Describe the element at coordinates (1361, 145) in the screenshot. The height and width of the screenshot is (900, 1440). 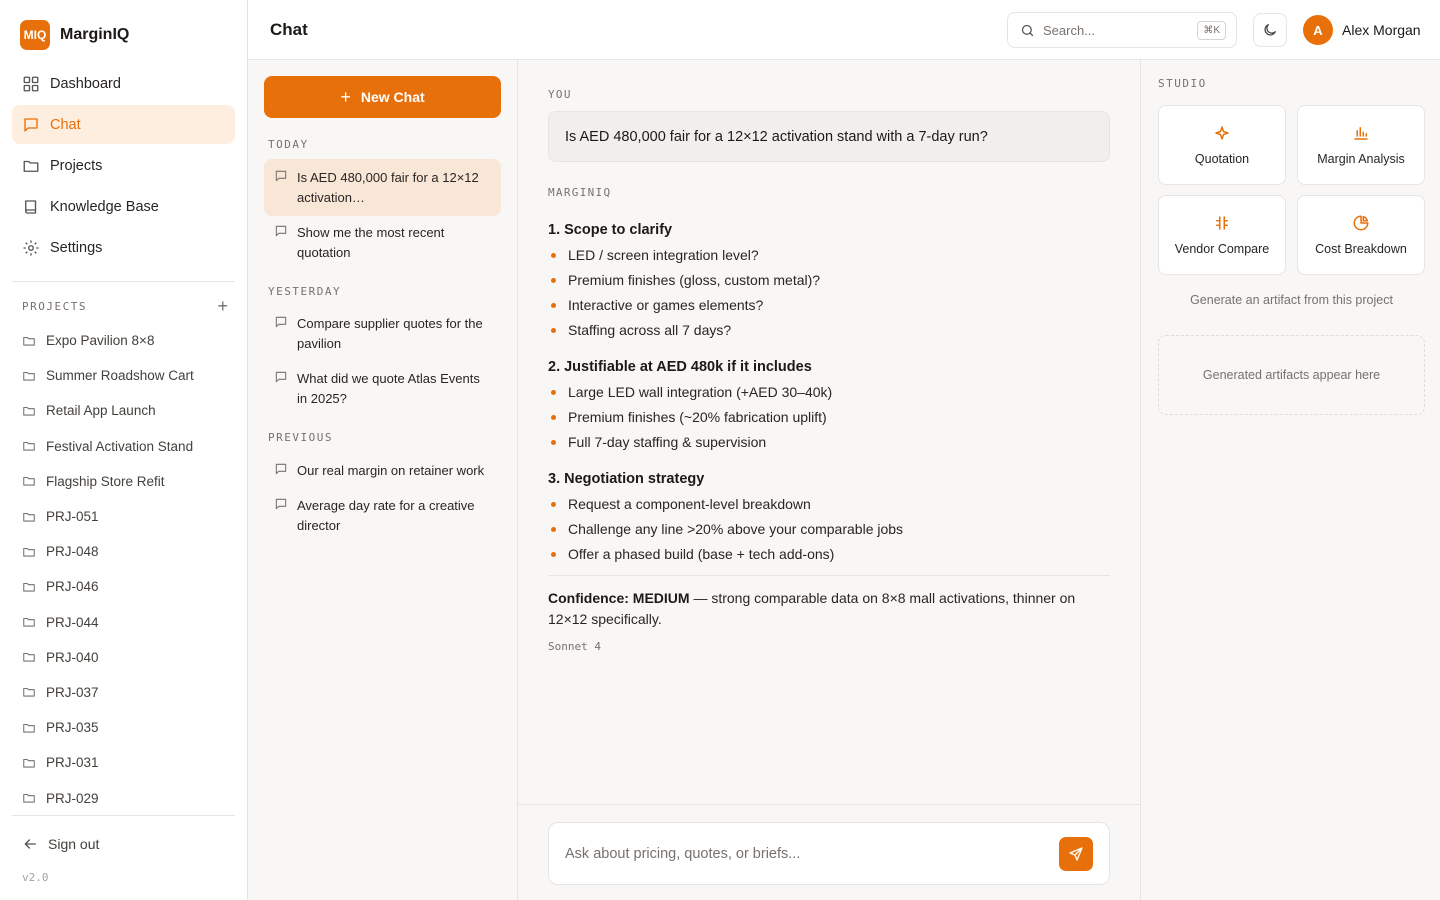
I see `studio-tile-margin-analysis: Margin Analysis` at that location.